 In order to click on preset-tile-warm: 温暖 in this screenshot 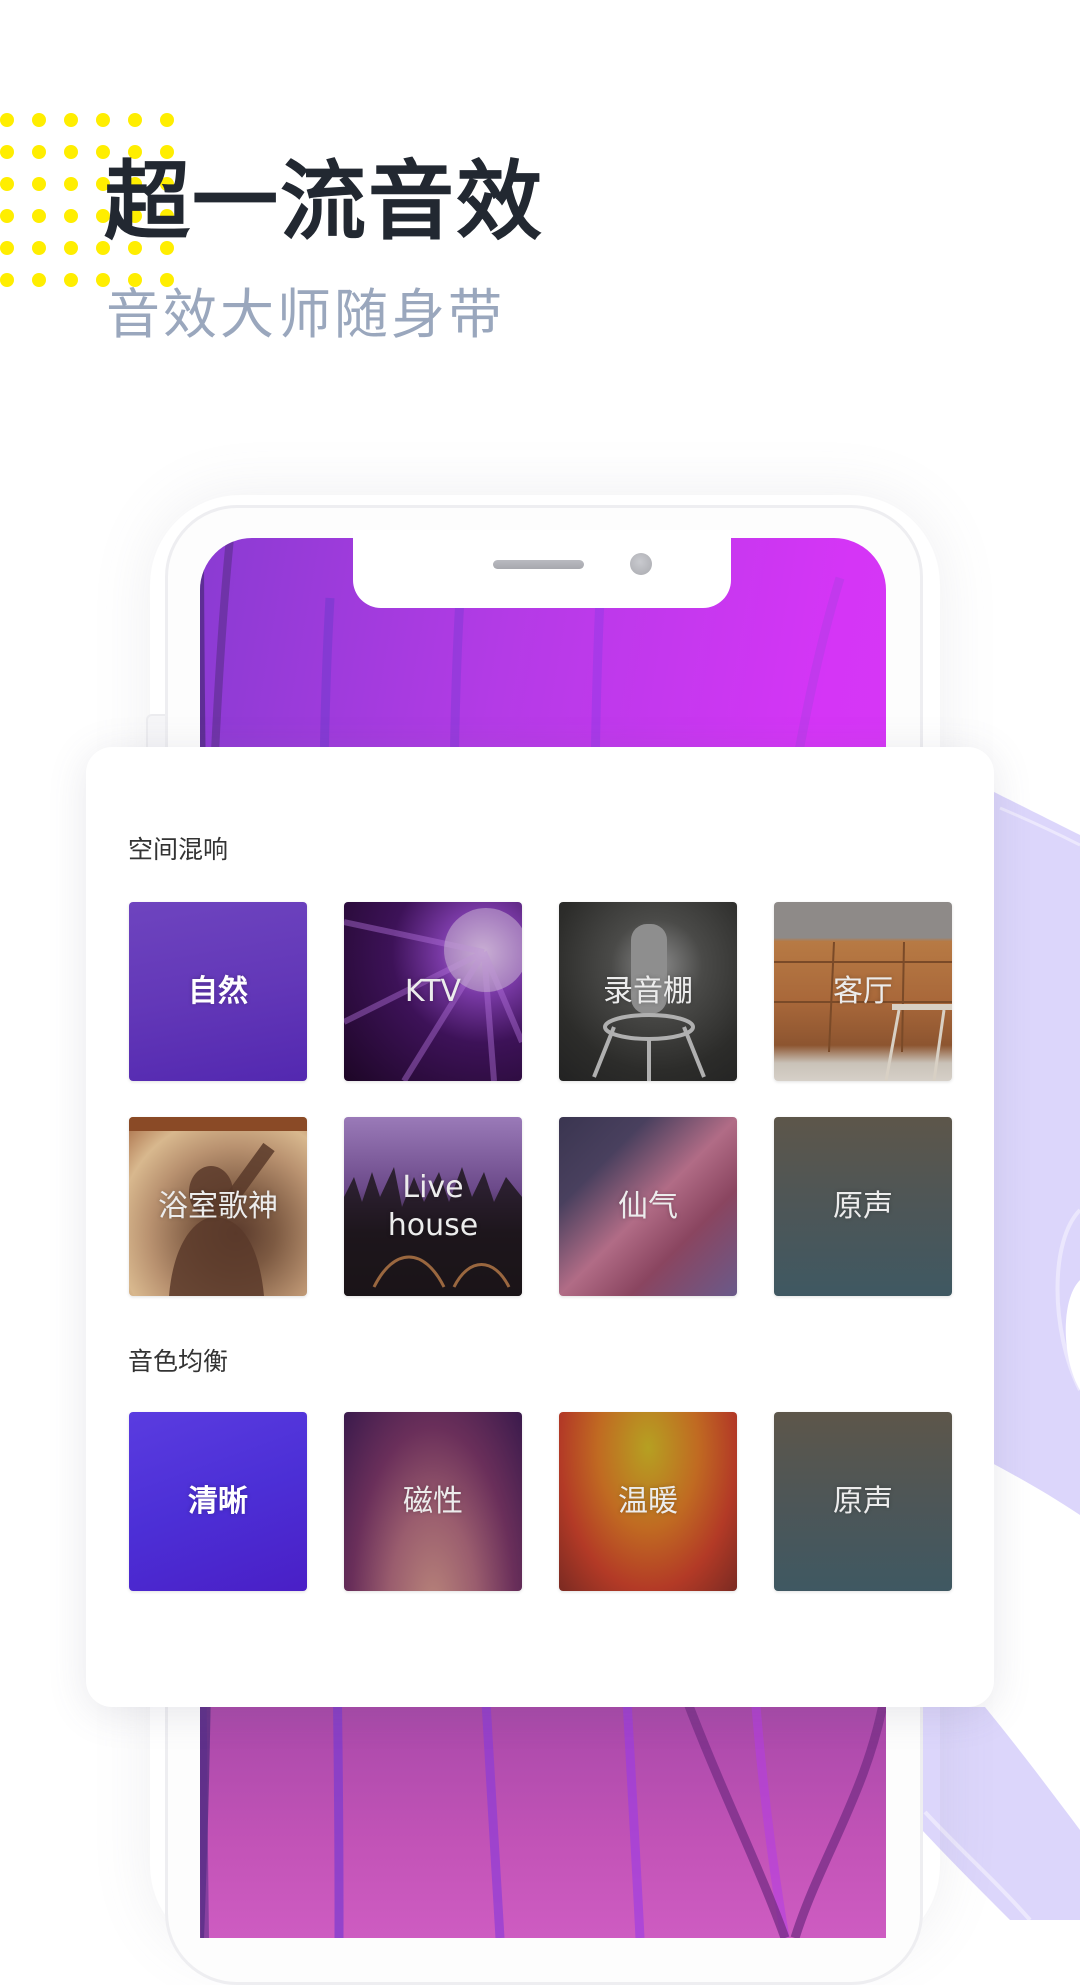, I will do `click(648, 1501)`.